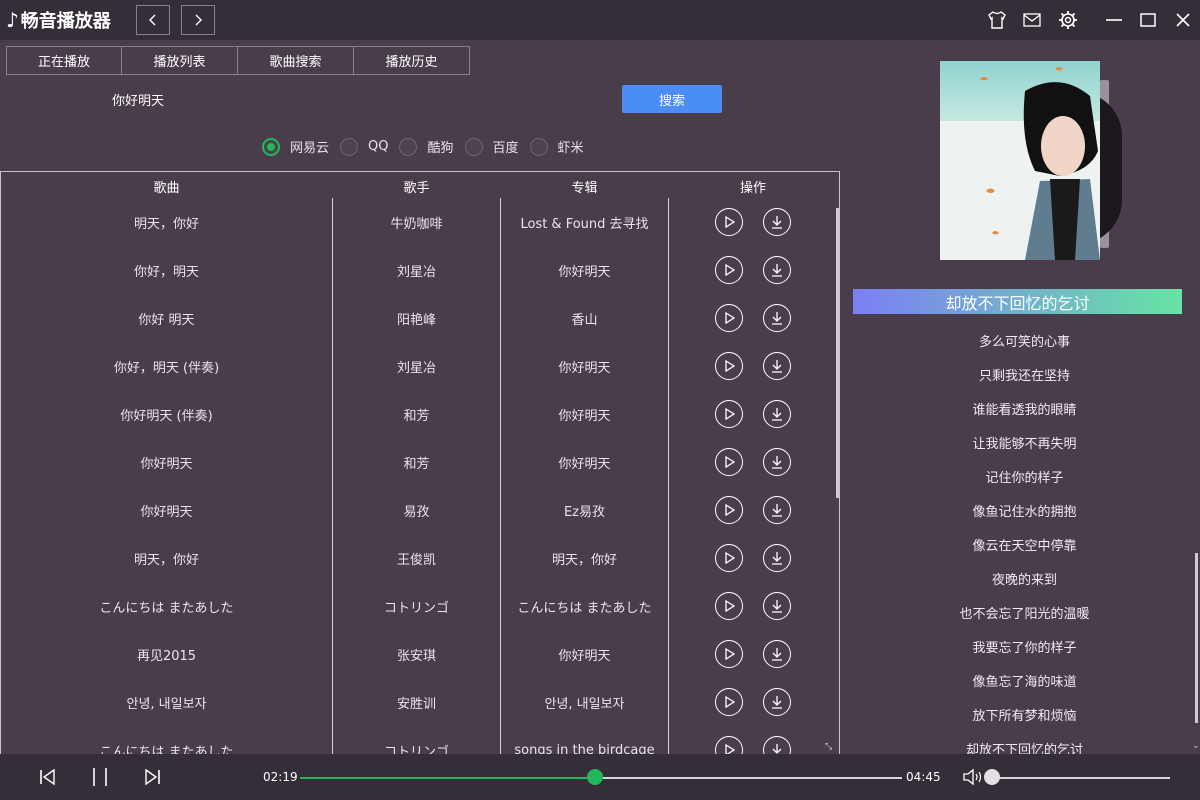  What do you see at coordinates (47, 777) in the screenshot?
I see `previous-button` at bounding box center [47, 777].